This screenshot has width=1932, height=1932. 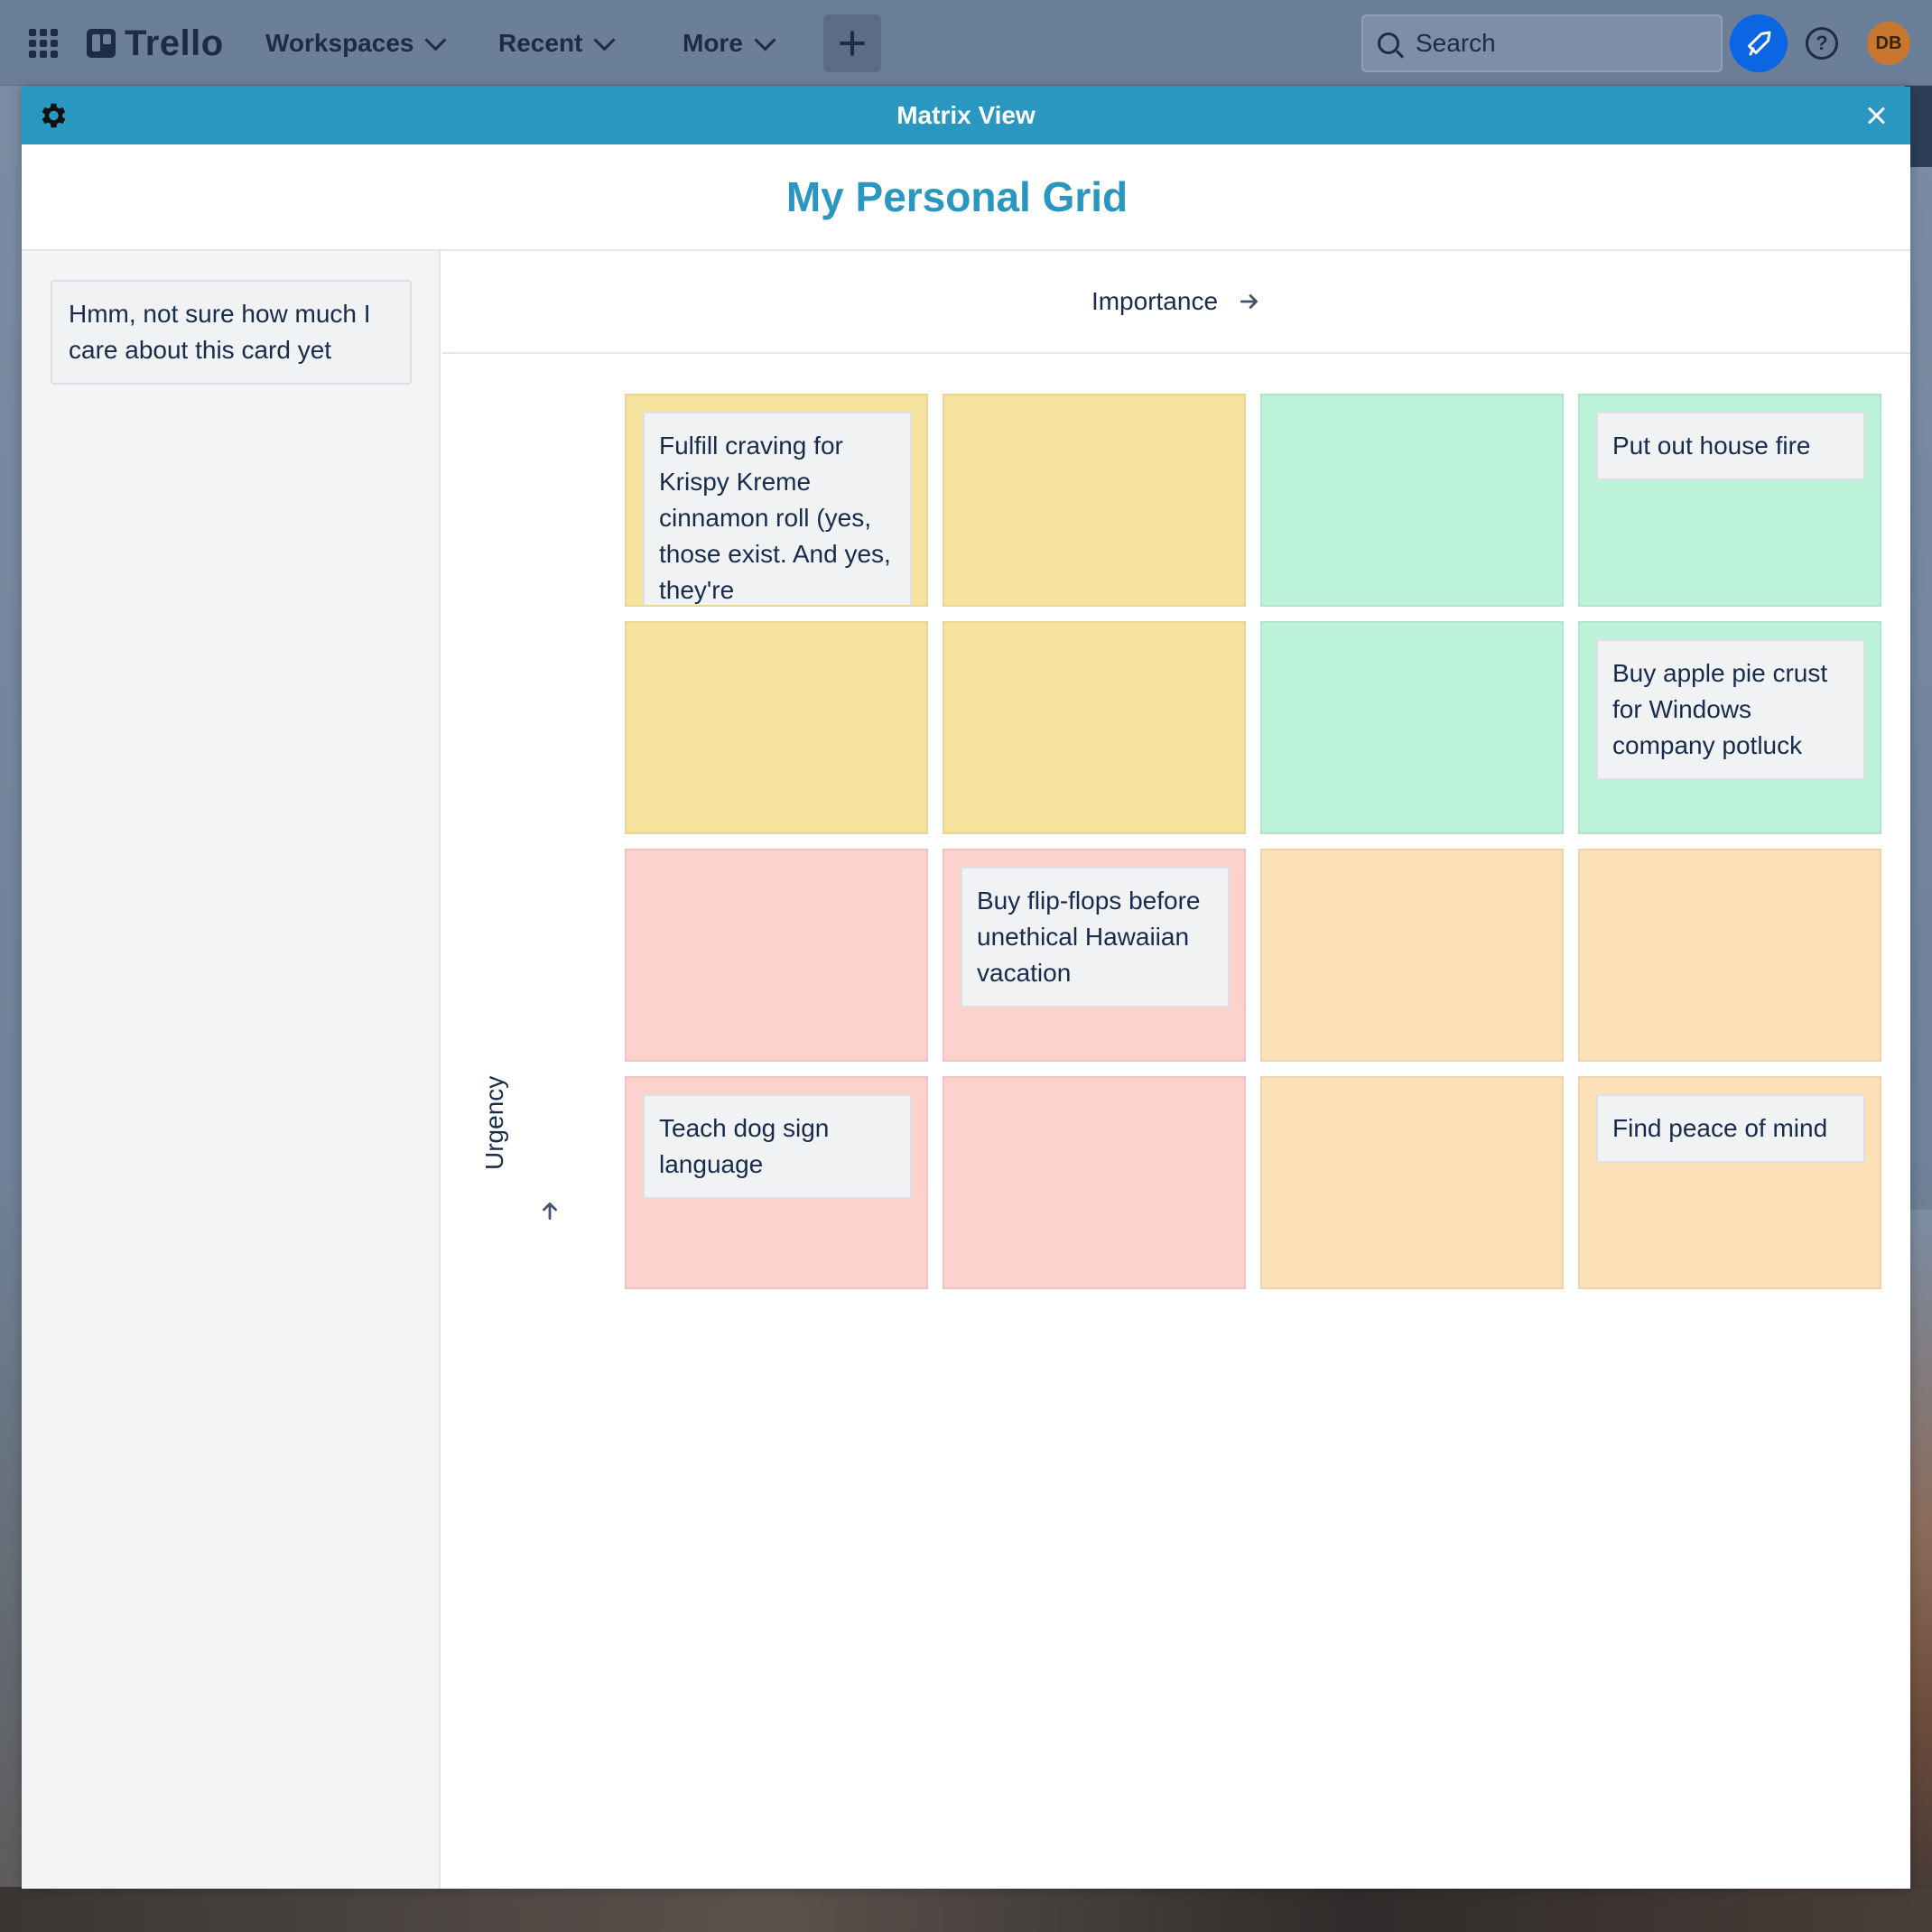 What do you see at coordinates (1730, 446) in the screenshot?
I see `matrix-card: Put out house fire` at bounding box center [1730, 446].